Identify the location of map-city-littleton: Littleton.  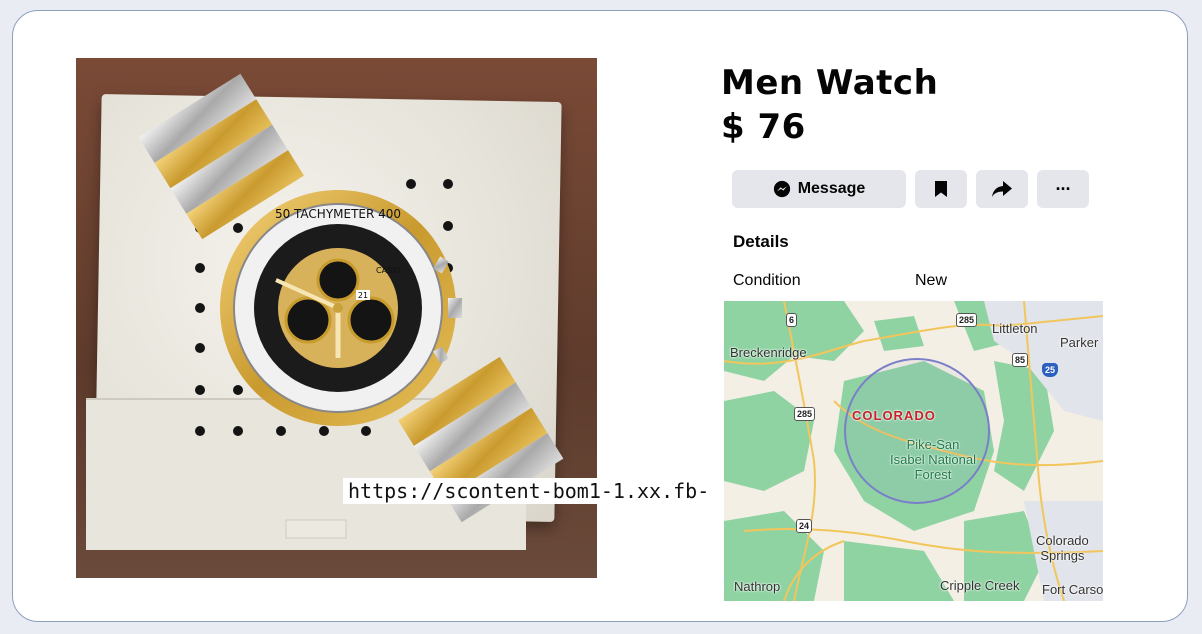
(1015, 328).